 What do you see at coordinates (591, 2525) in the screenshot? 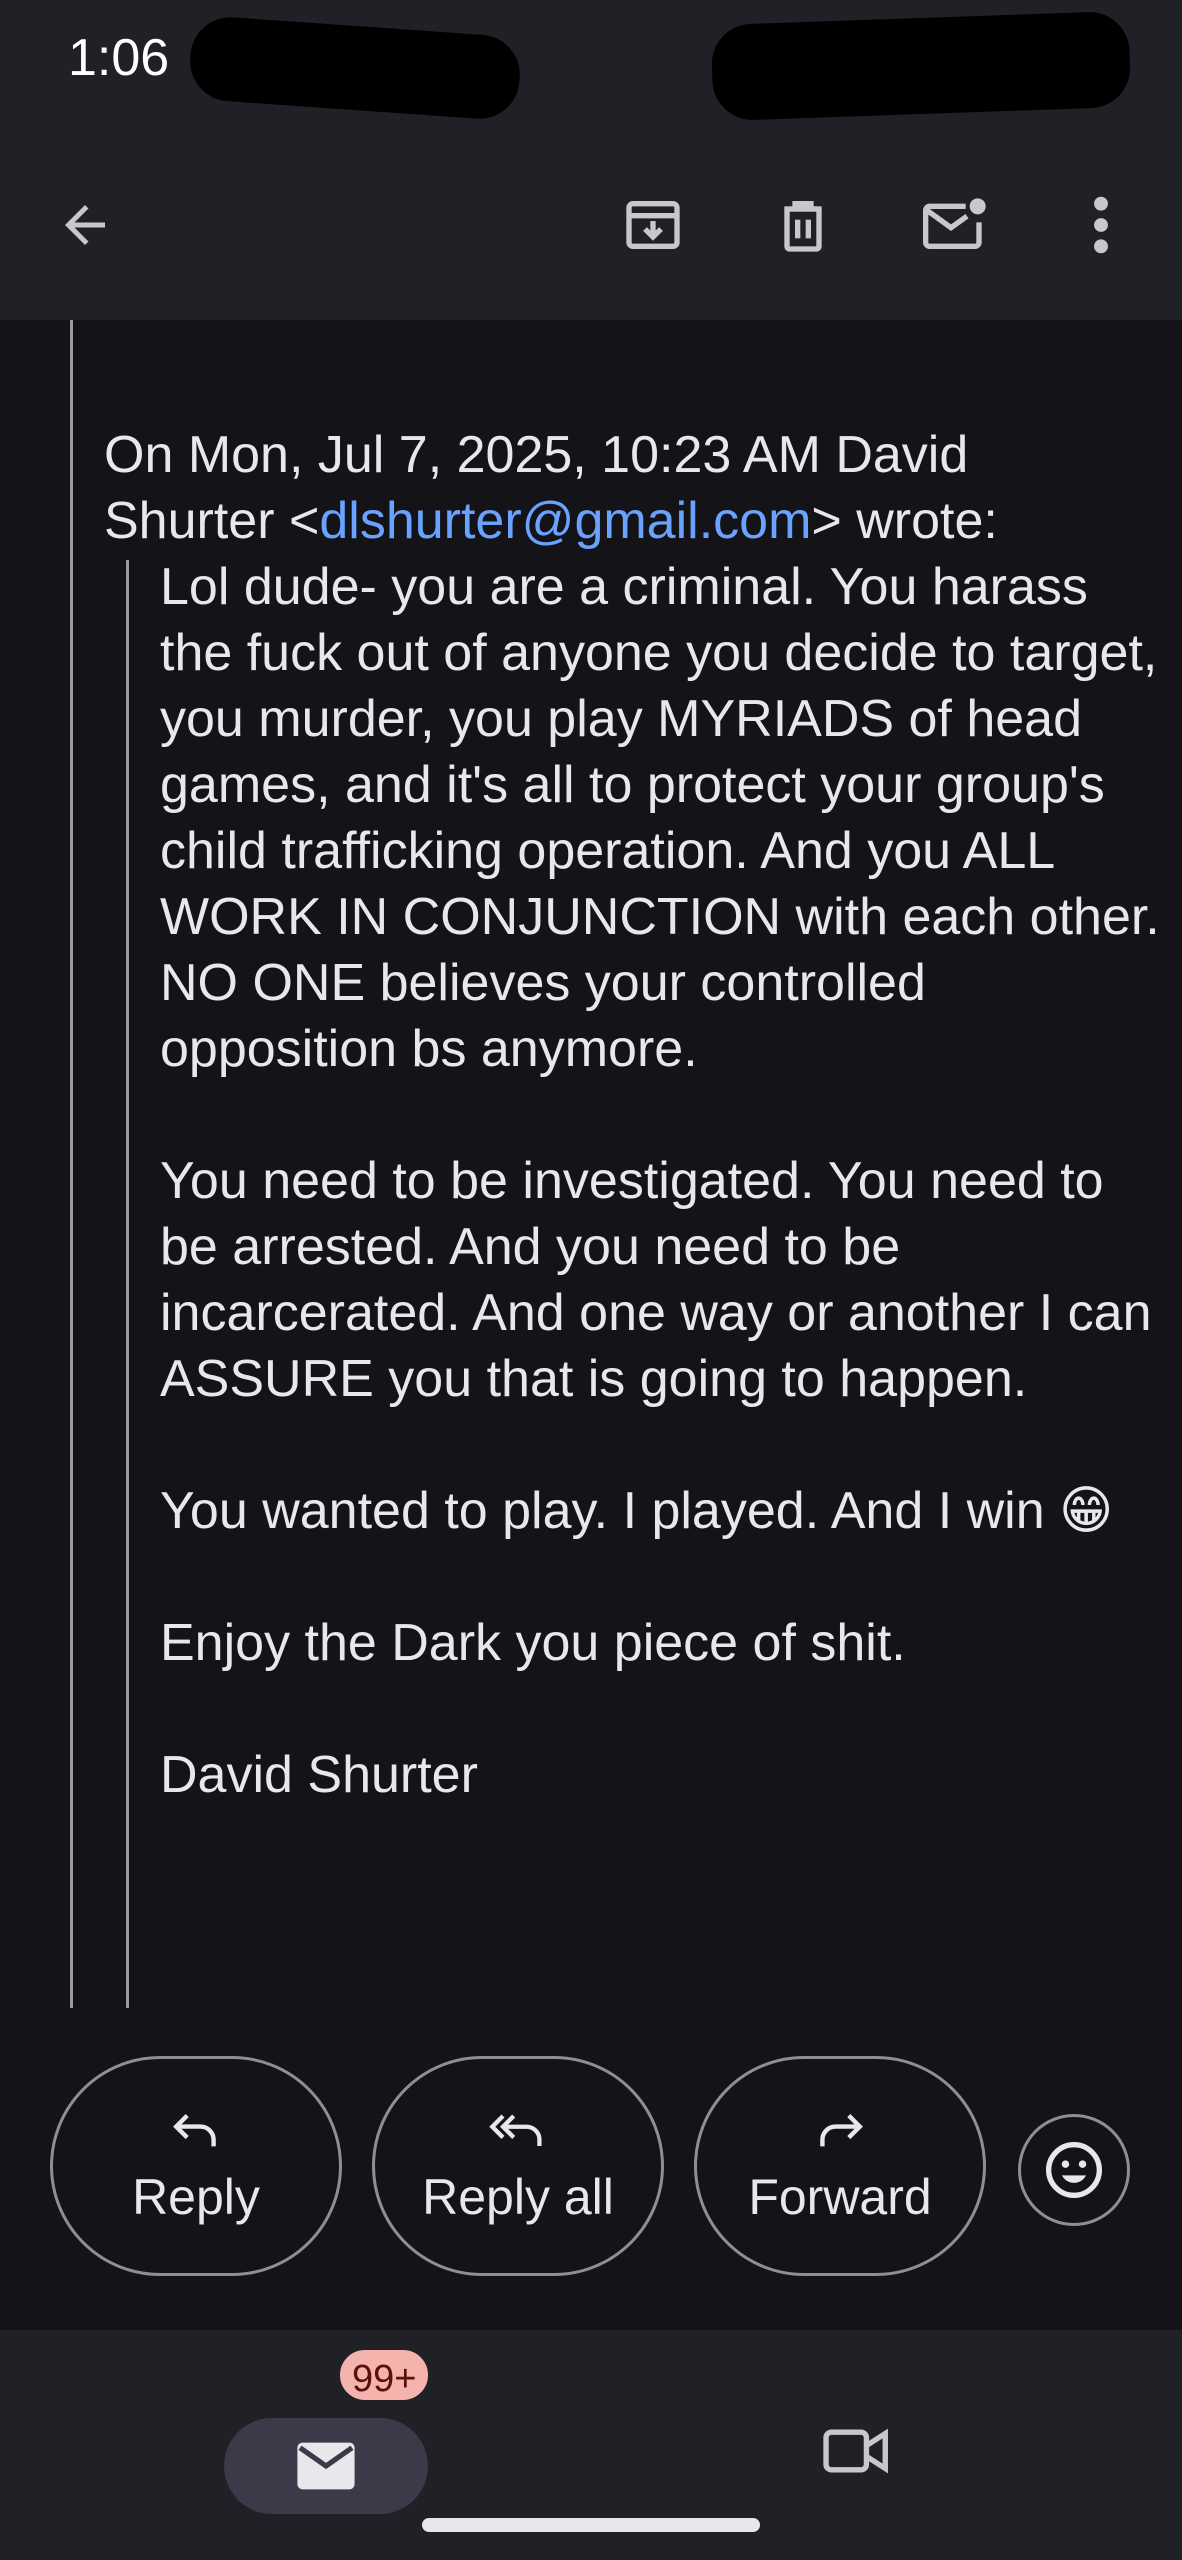
I see `home-indicator` at bounding box center [591, 2525].